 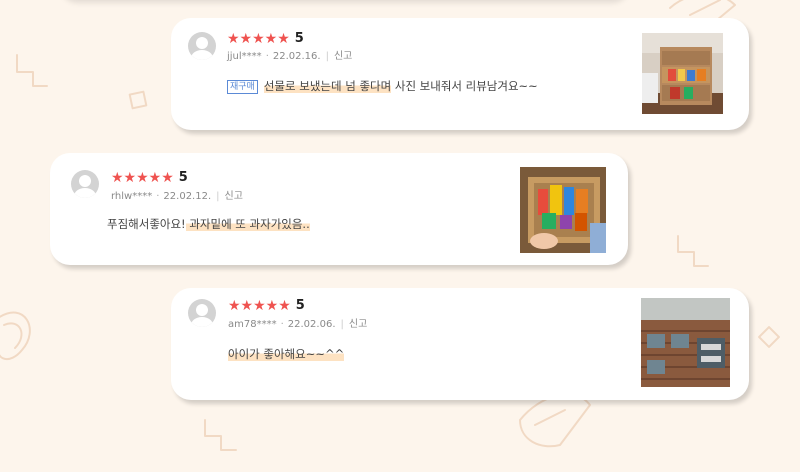 I want to click on review-meta: jjul**** · 22.02.16. | 신고, so click(x=290, y=56).